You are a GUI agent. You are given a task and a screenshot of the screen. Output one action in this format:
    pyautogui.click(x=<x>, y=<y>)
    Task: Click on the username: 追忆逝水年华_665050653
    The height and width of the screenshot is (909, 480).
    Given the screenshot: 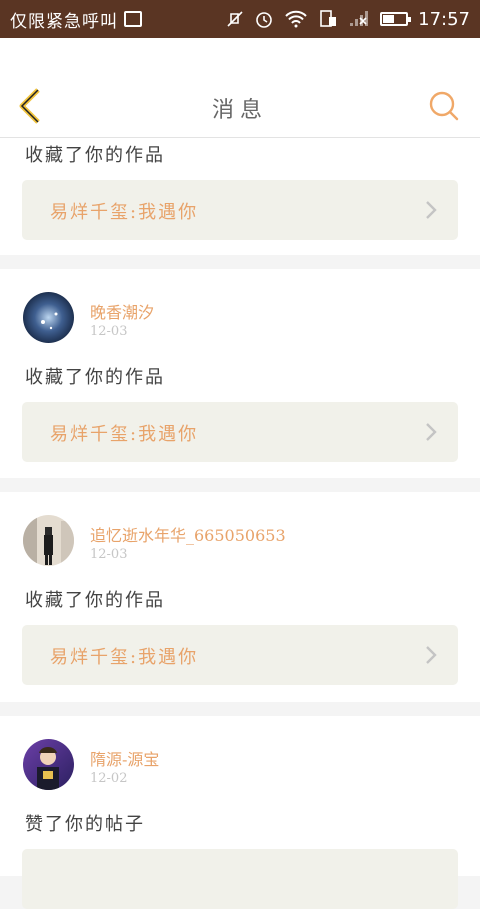 What is the action you would take?
    pyautogui.click(x=188, y=534)
    